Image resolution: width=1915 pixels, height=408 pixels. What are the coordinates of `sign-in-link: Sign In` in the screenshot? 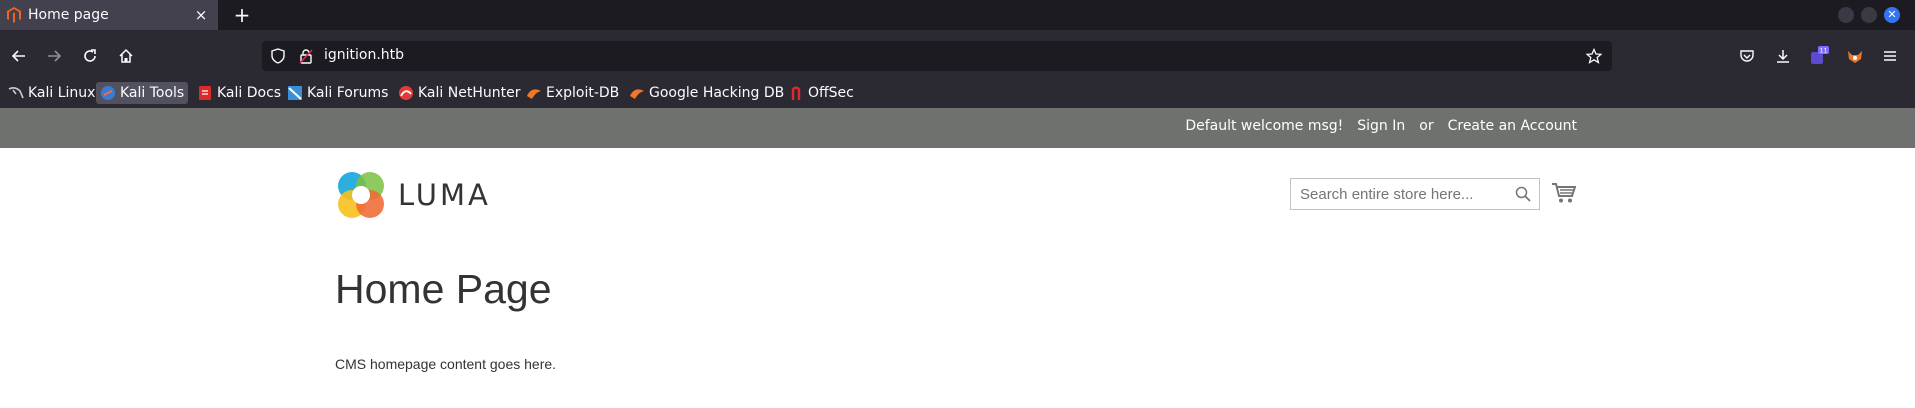 It's located at (1381, 126).